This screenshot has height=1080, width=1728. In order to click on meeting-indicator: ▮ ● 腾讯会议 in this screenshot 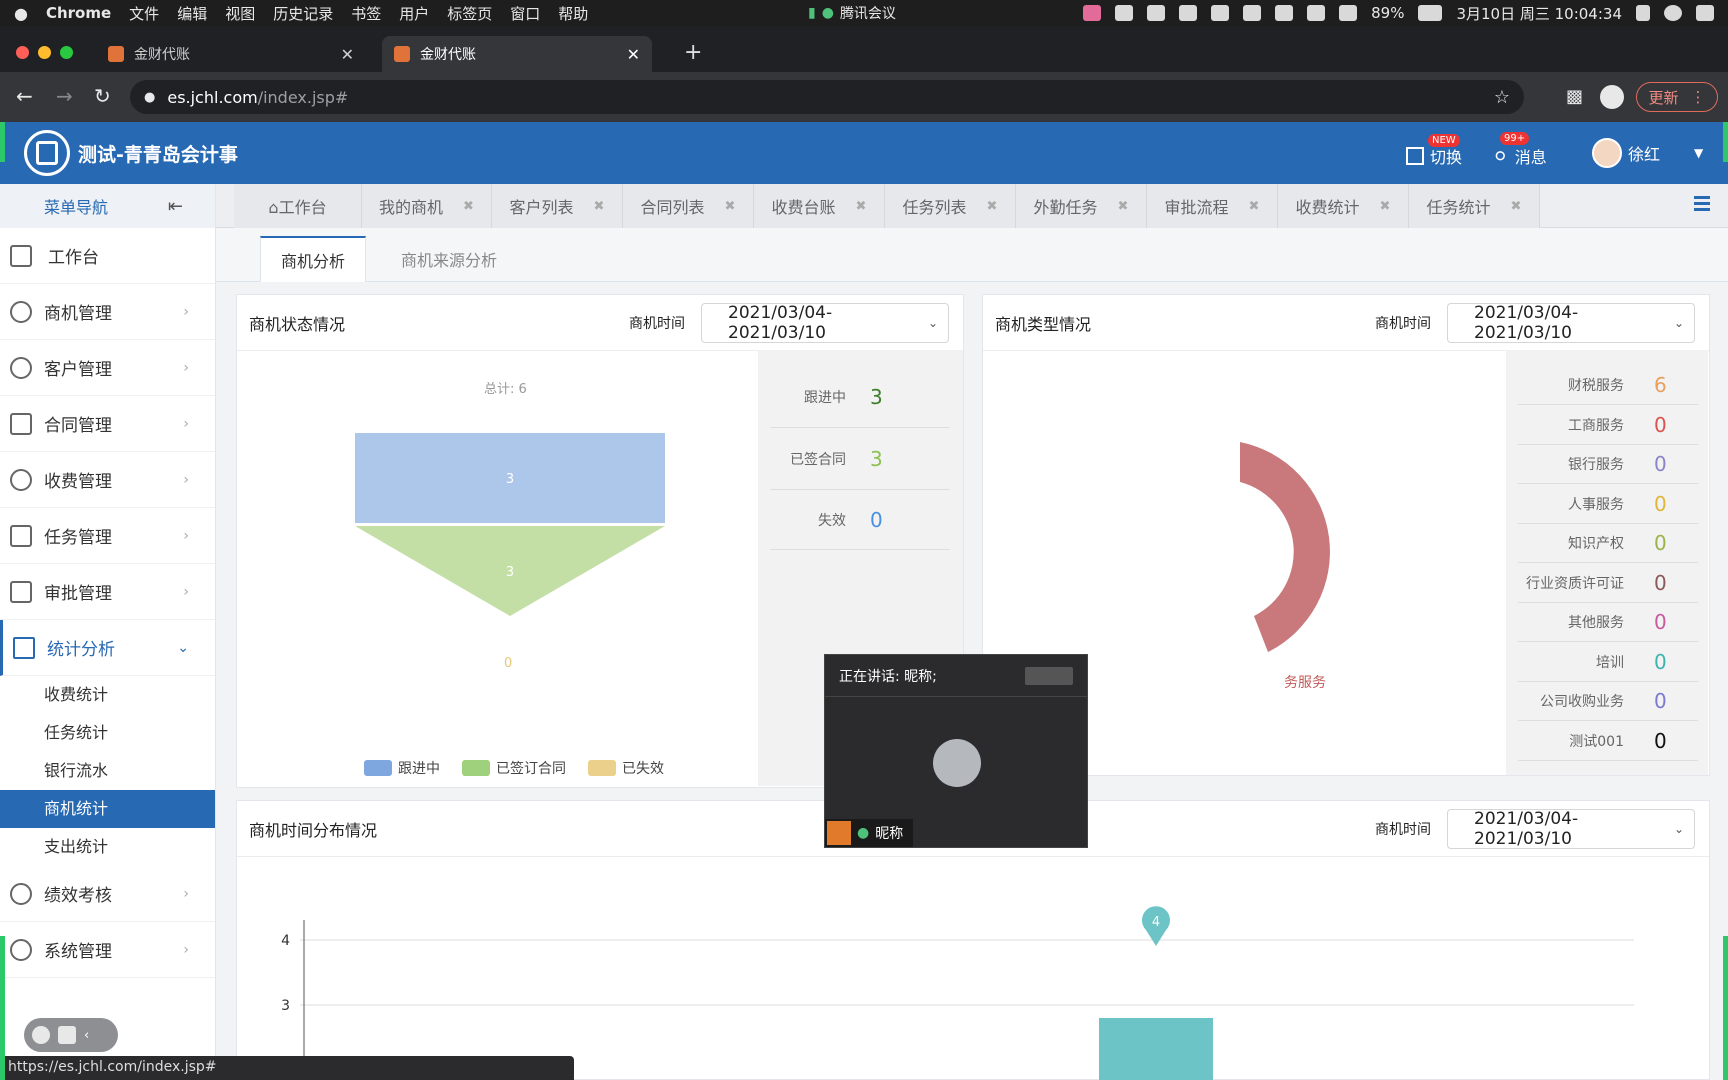, I will do `click(852, 13)`.